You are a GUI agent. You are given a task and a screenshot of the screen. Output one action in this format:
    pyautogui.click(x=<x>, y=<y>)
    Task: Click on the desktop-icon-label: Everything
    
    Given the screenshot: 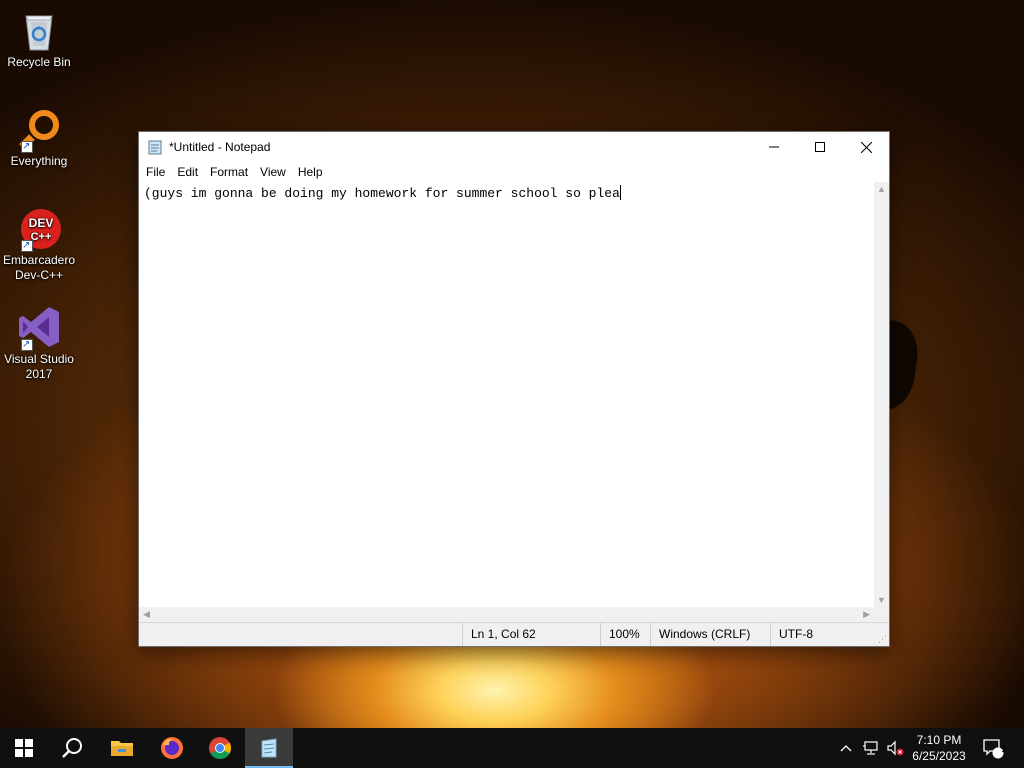 What is the action you would take?
    pyautogui.click(x=39, y=161)
    